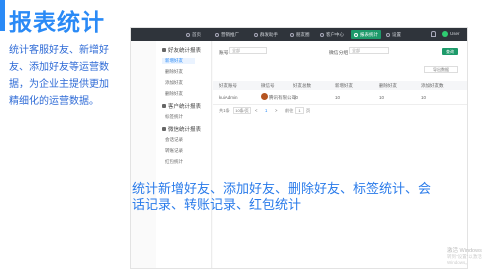 The image size is (498, 272). I want to click on sidebar-item-transfers: 转账记录, so click(174, 151).